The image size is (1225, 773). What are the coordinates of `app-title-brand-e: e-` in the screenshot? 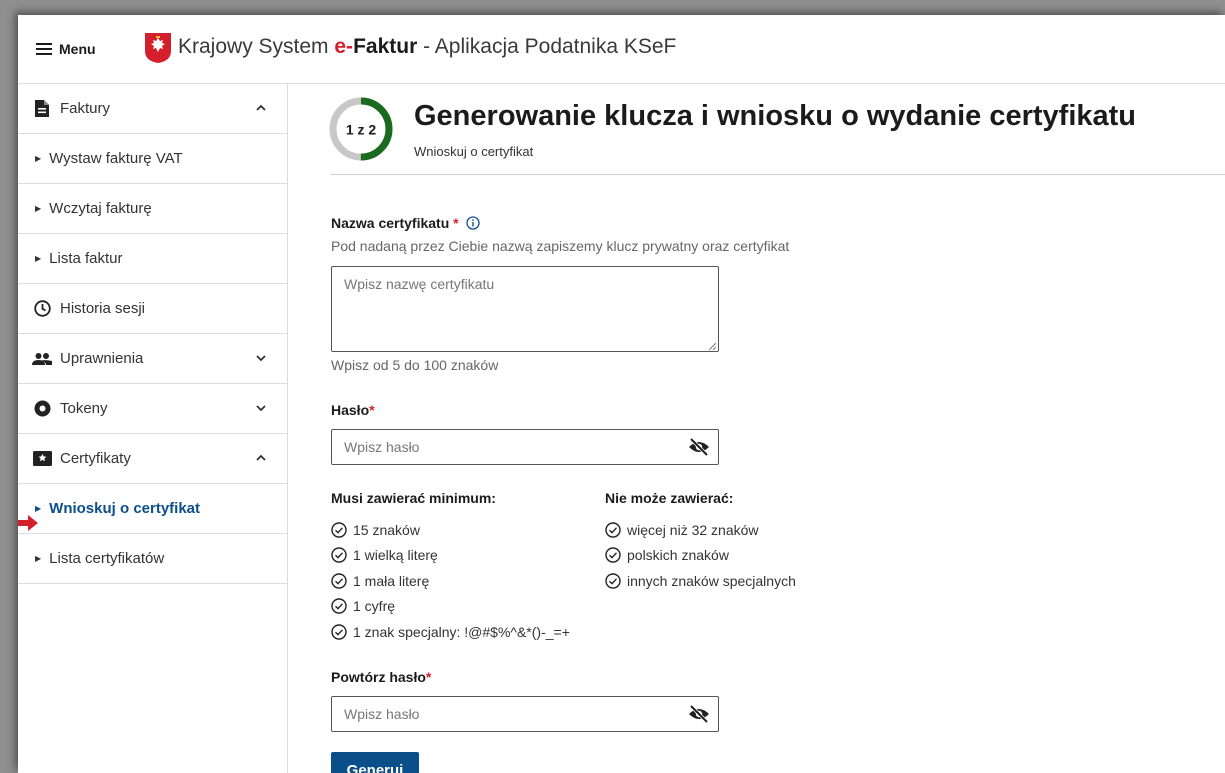 It's located at (344, 46).